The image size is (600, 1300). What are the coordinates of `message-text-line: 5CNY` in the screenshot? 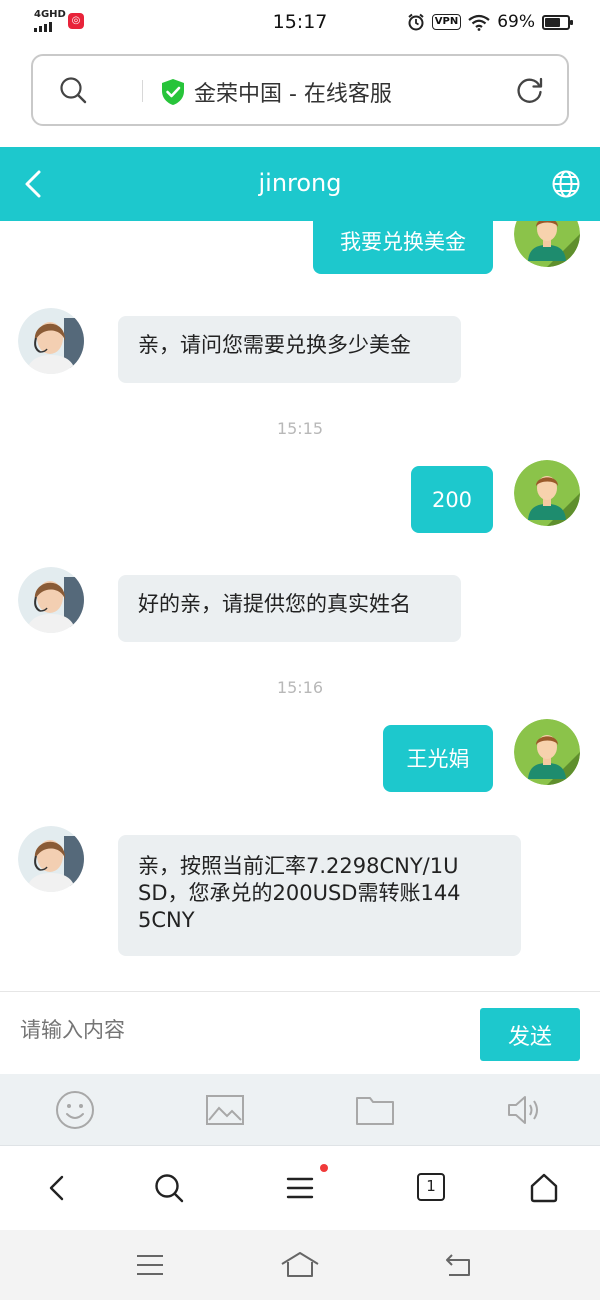 It's located at (166, 920).